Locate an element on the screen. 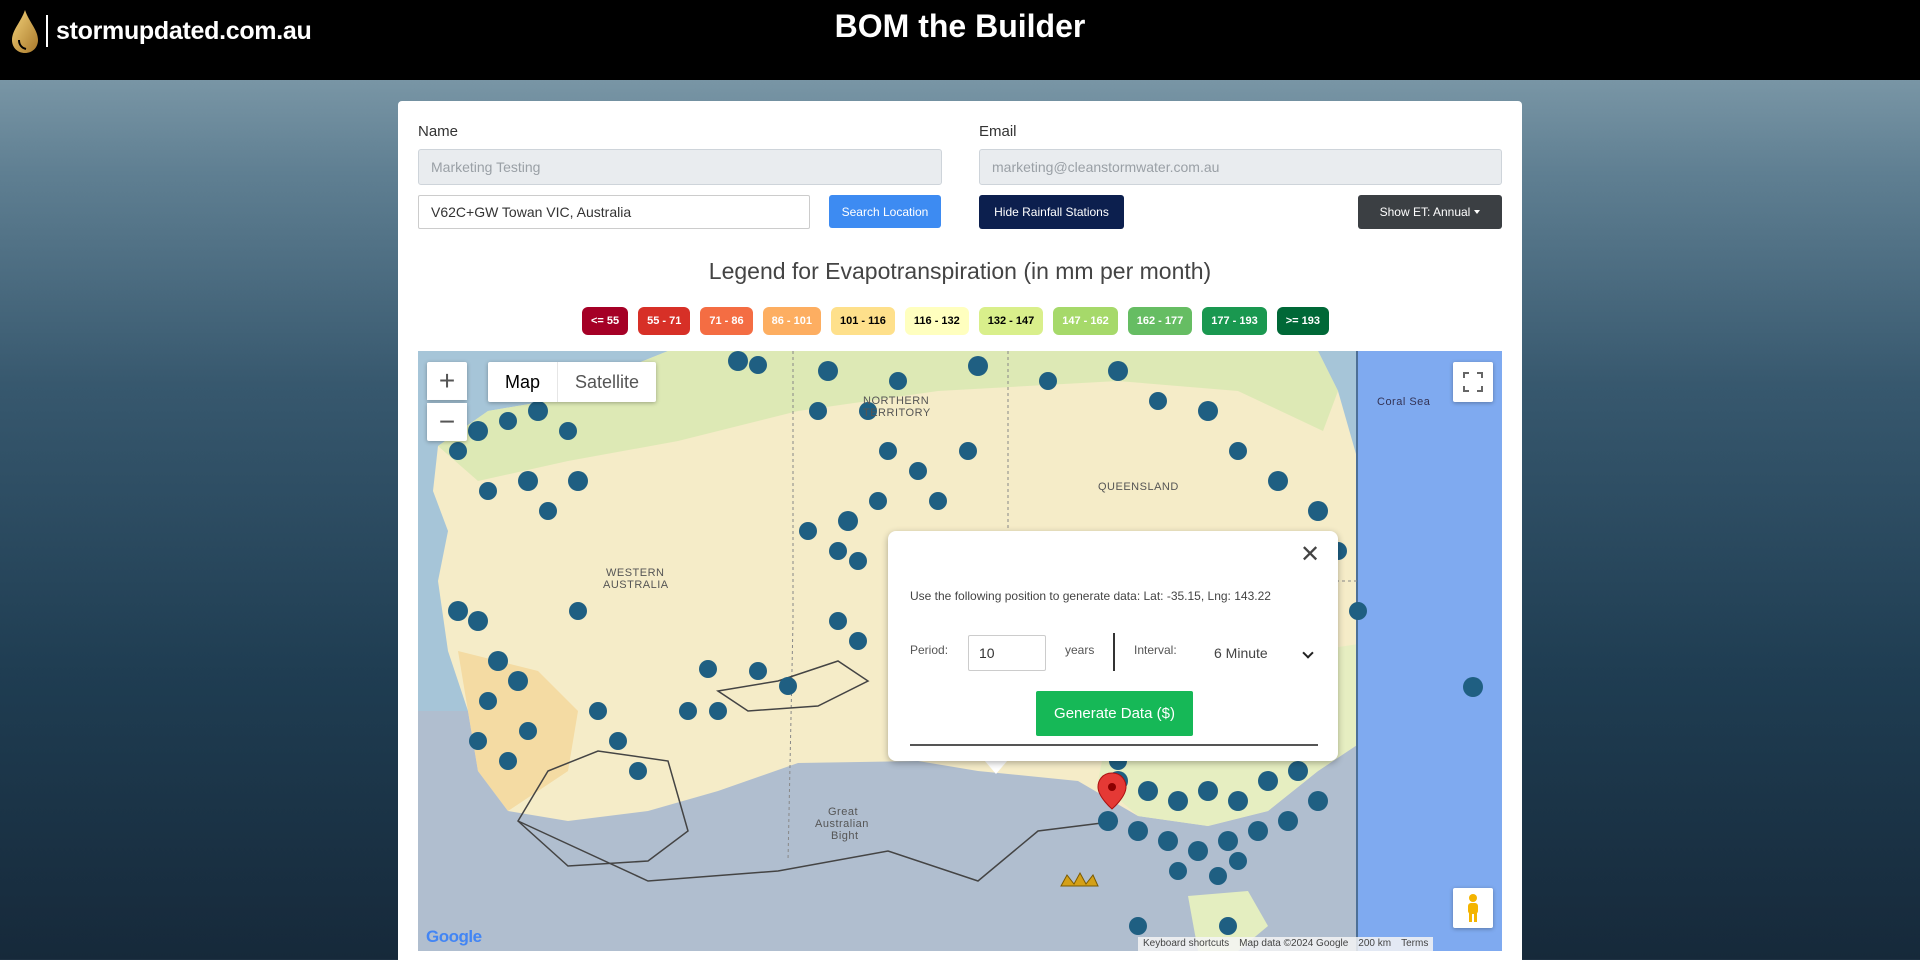 This screenshot has height=960, width=1920. site-header: stormupdated.com.au BOM the Builder is located at coordinates (960, 40).